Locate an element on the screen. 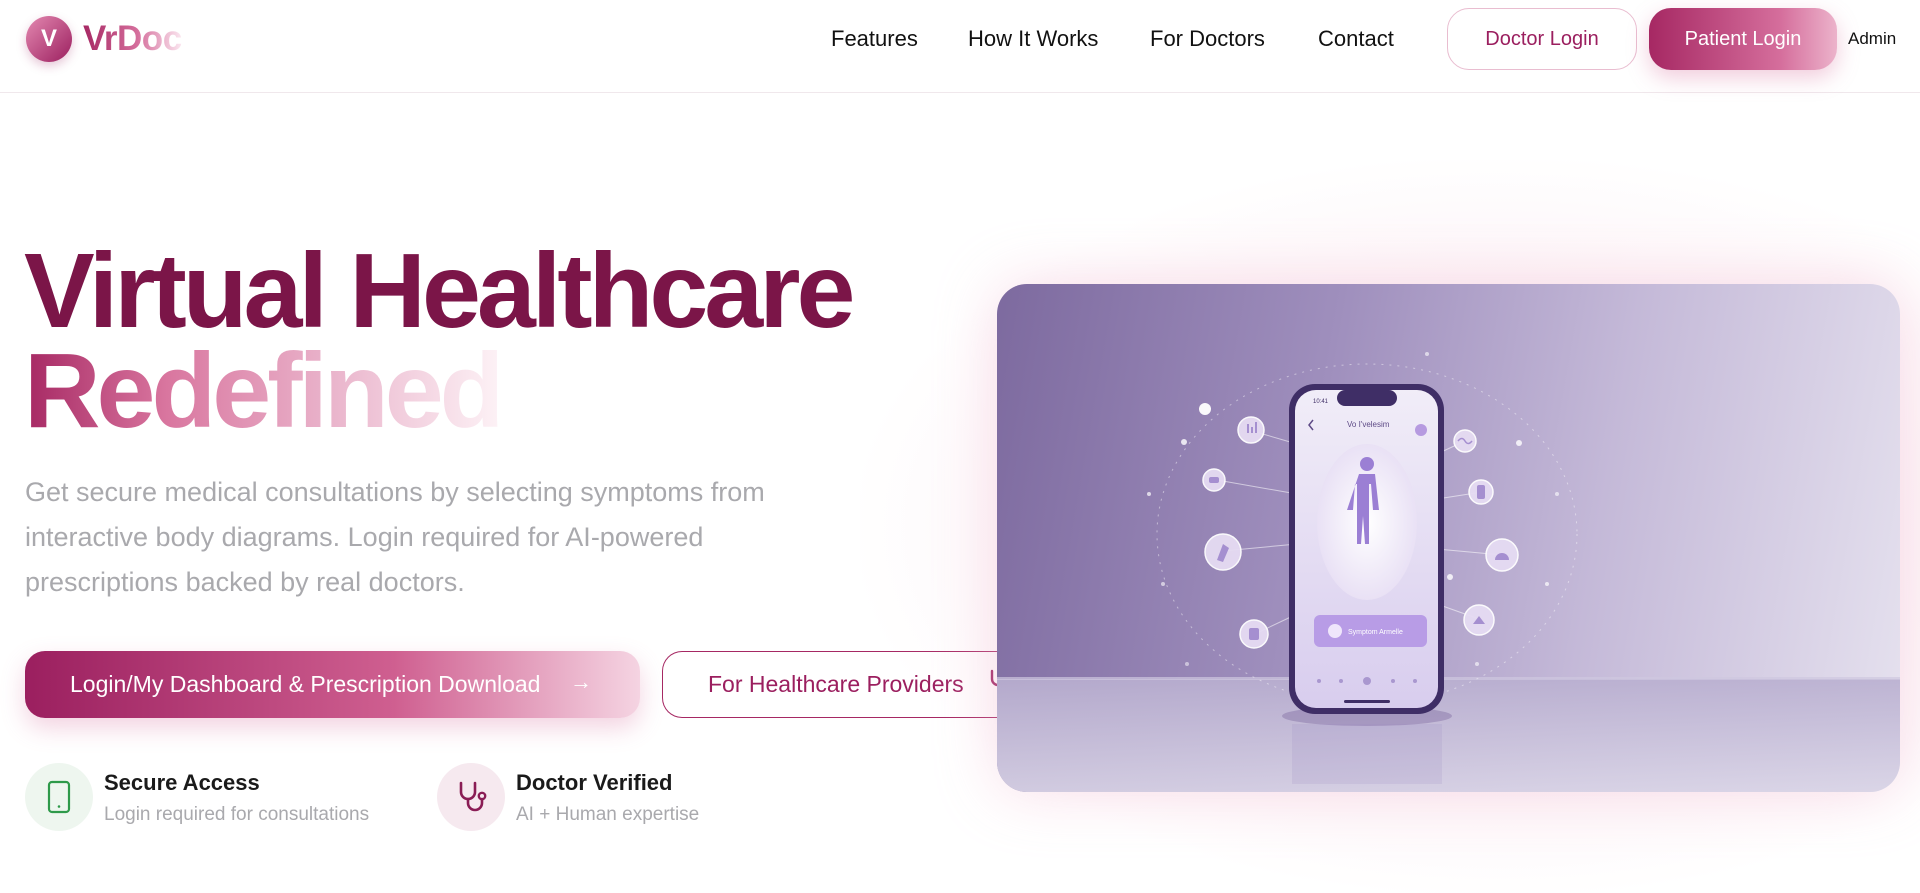 The height and width of the screenshot is (893, 1920). phone-symptom-button: Symptom Armelle is located at coordinates (1375, 632).